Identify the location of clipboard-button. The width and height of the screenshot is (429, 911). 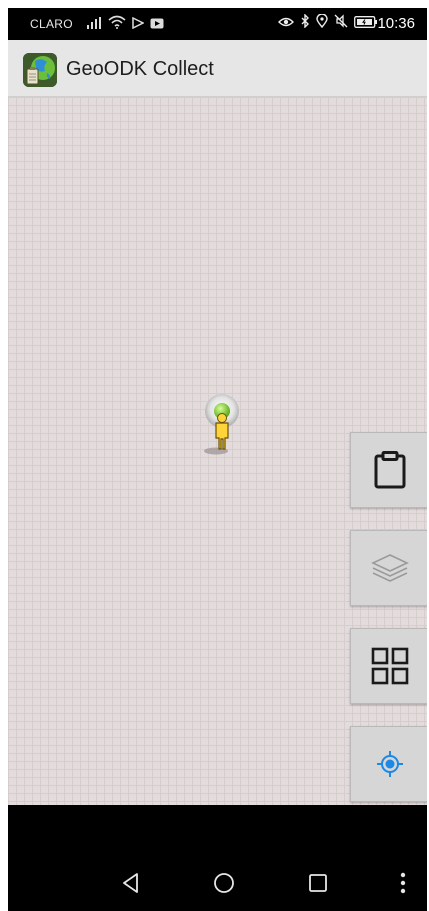
(388, 470).